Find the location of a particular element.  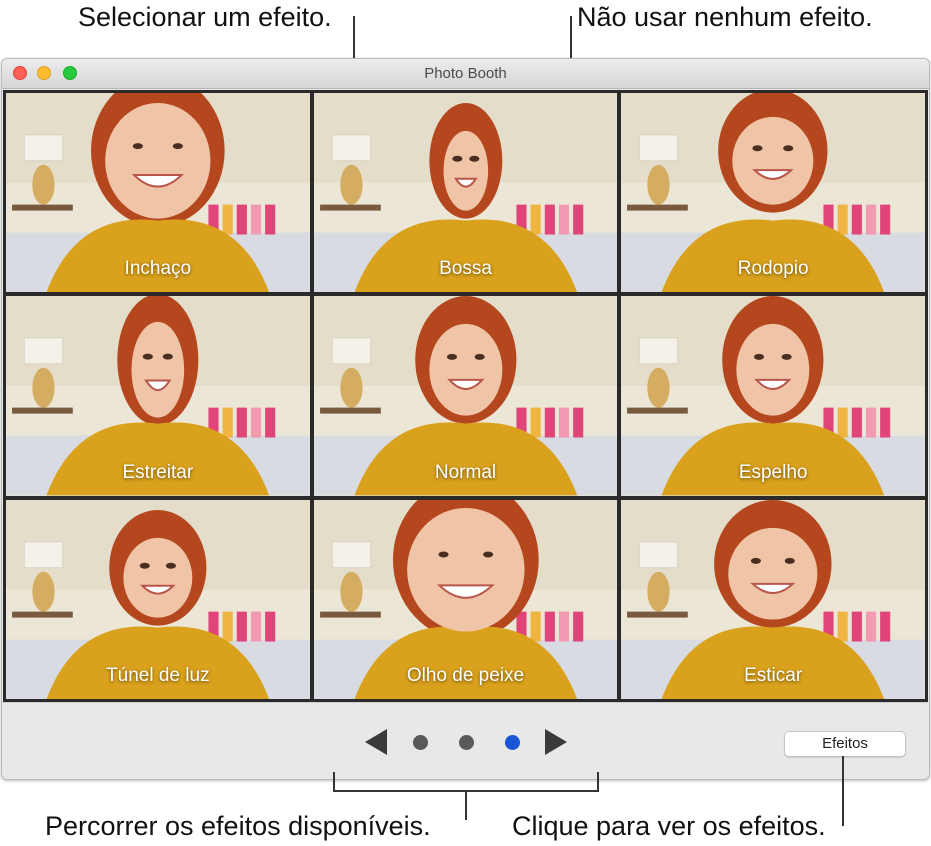

effect-label: Bossa is located at coordinates (465, 269).